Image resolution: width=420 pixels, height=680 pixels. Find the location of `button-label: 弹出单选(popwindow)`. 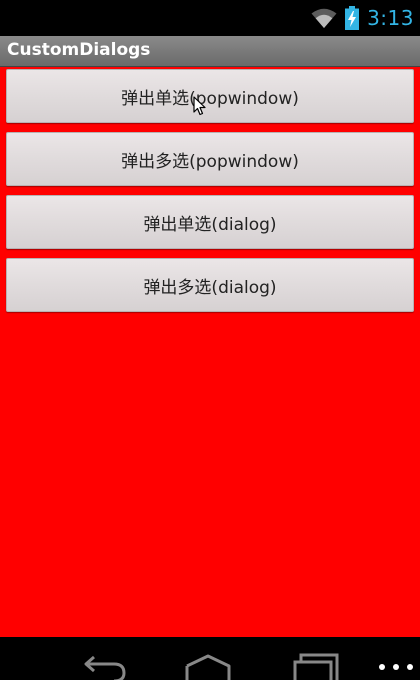

button-label: 弹出单选(popwindow) is located at coordinates (210, 98).